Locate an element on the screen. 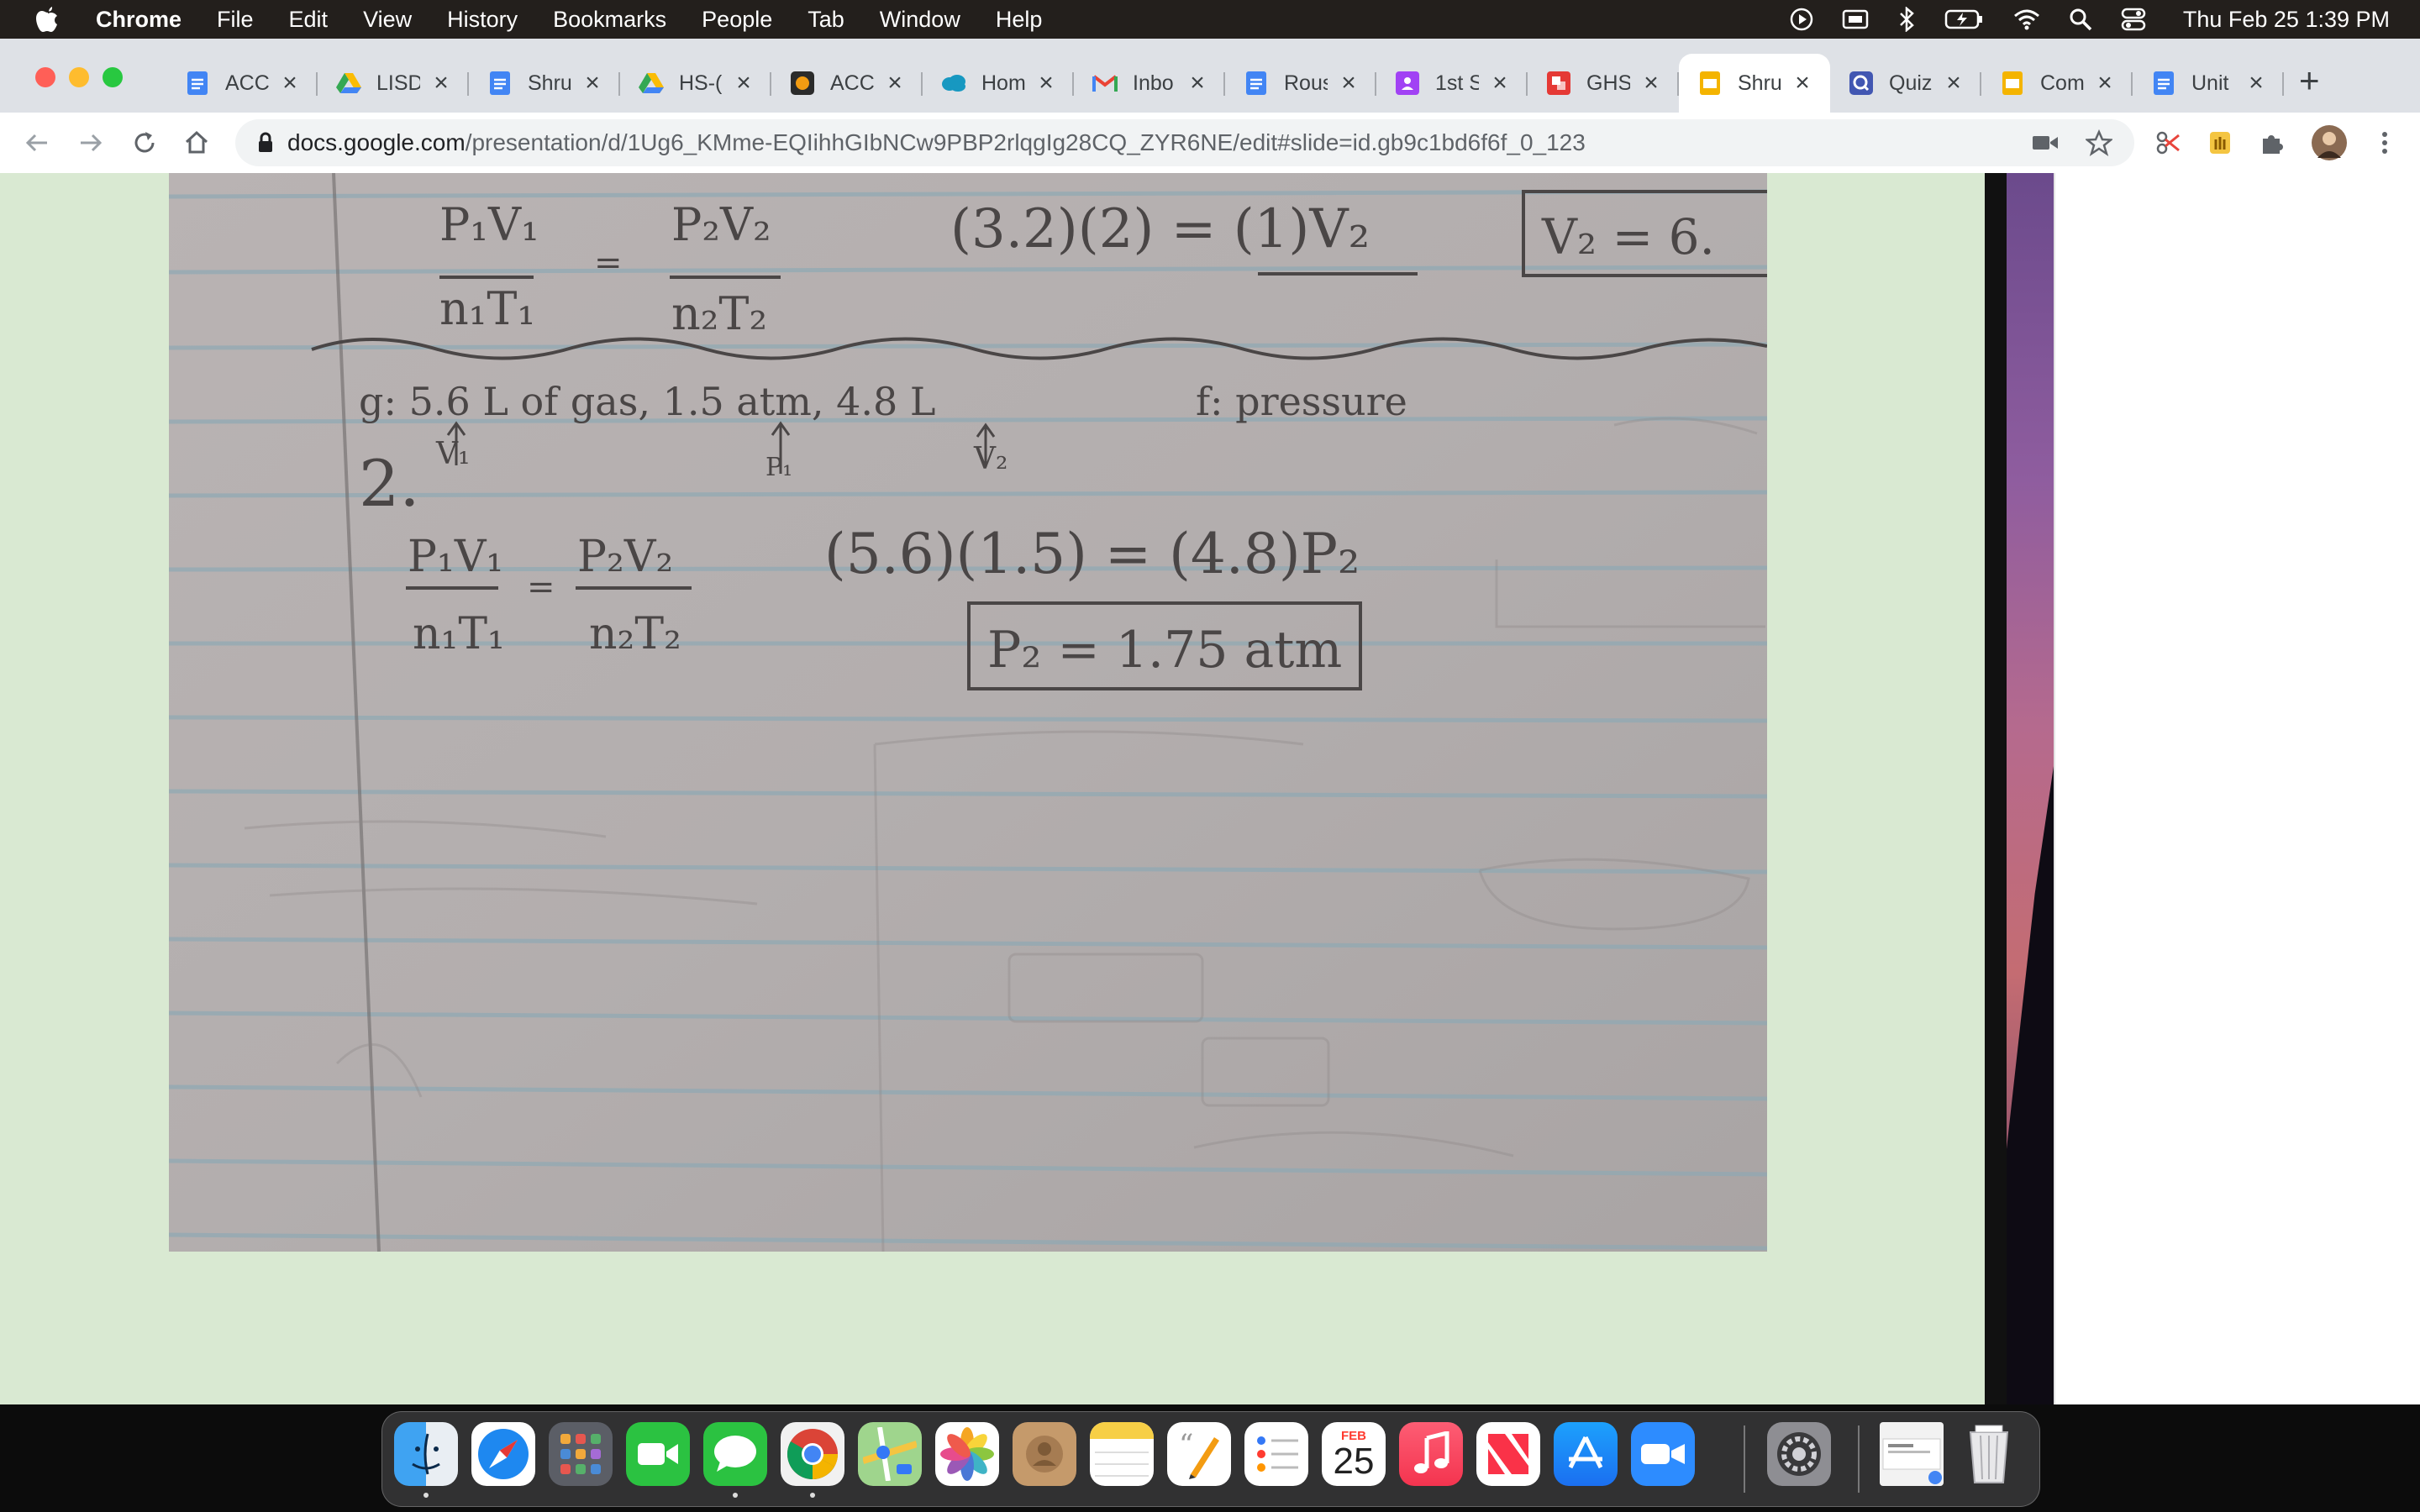 The image size is (2420, 1512). tab-3: Shru × is located at coordinates (544, 83).